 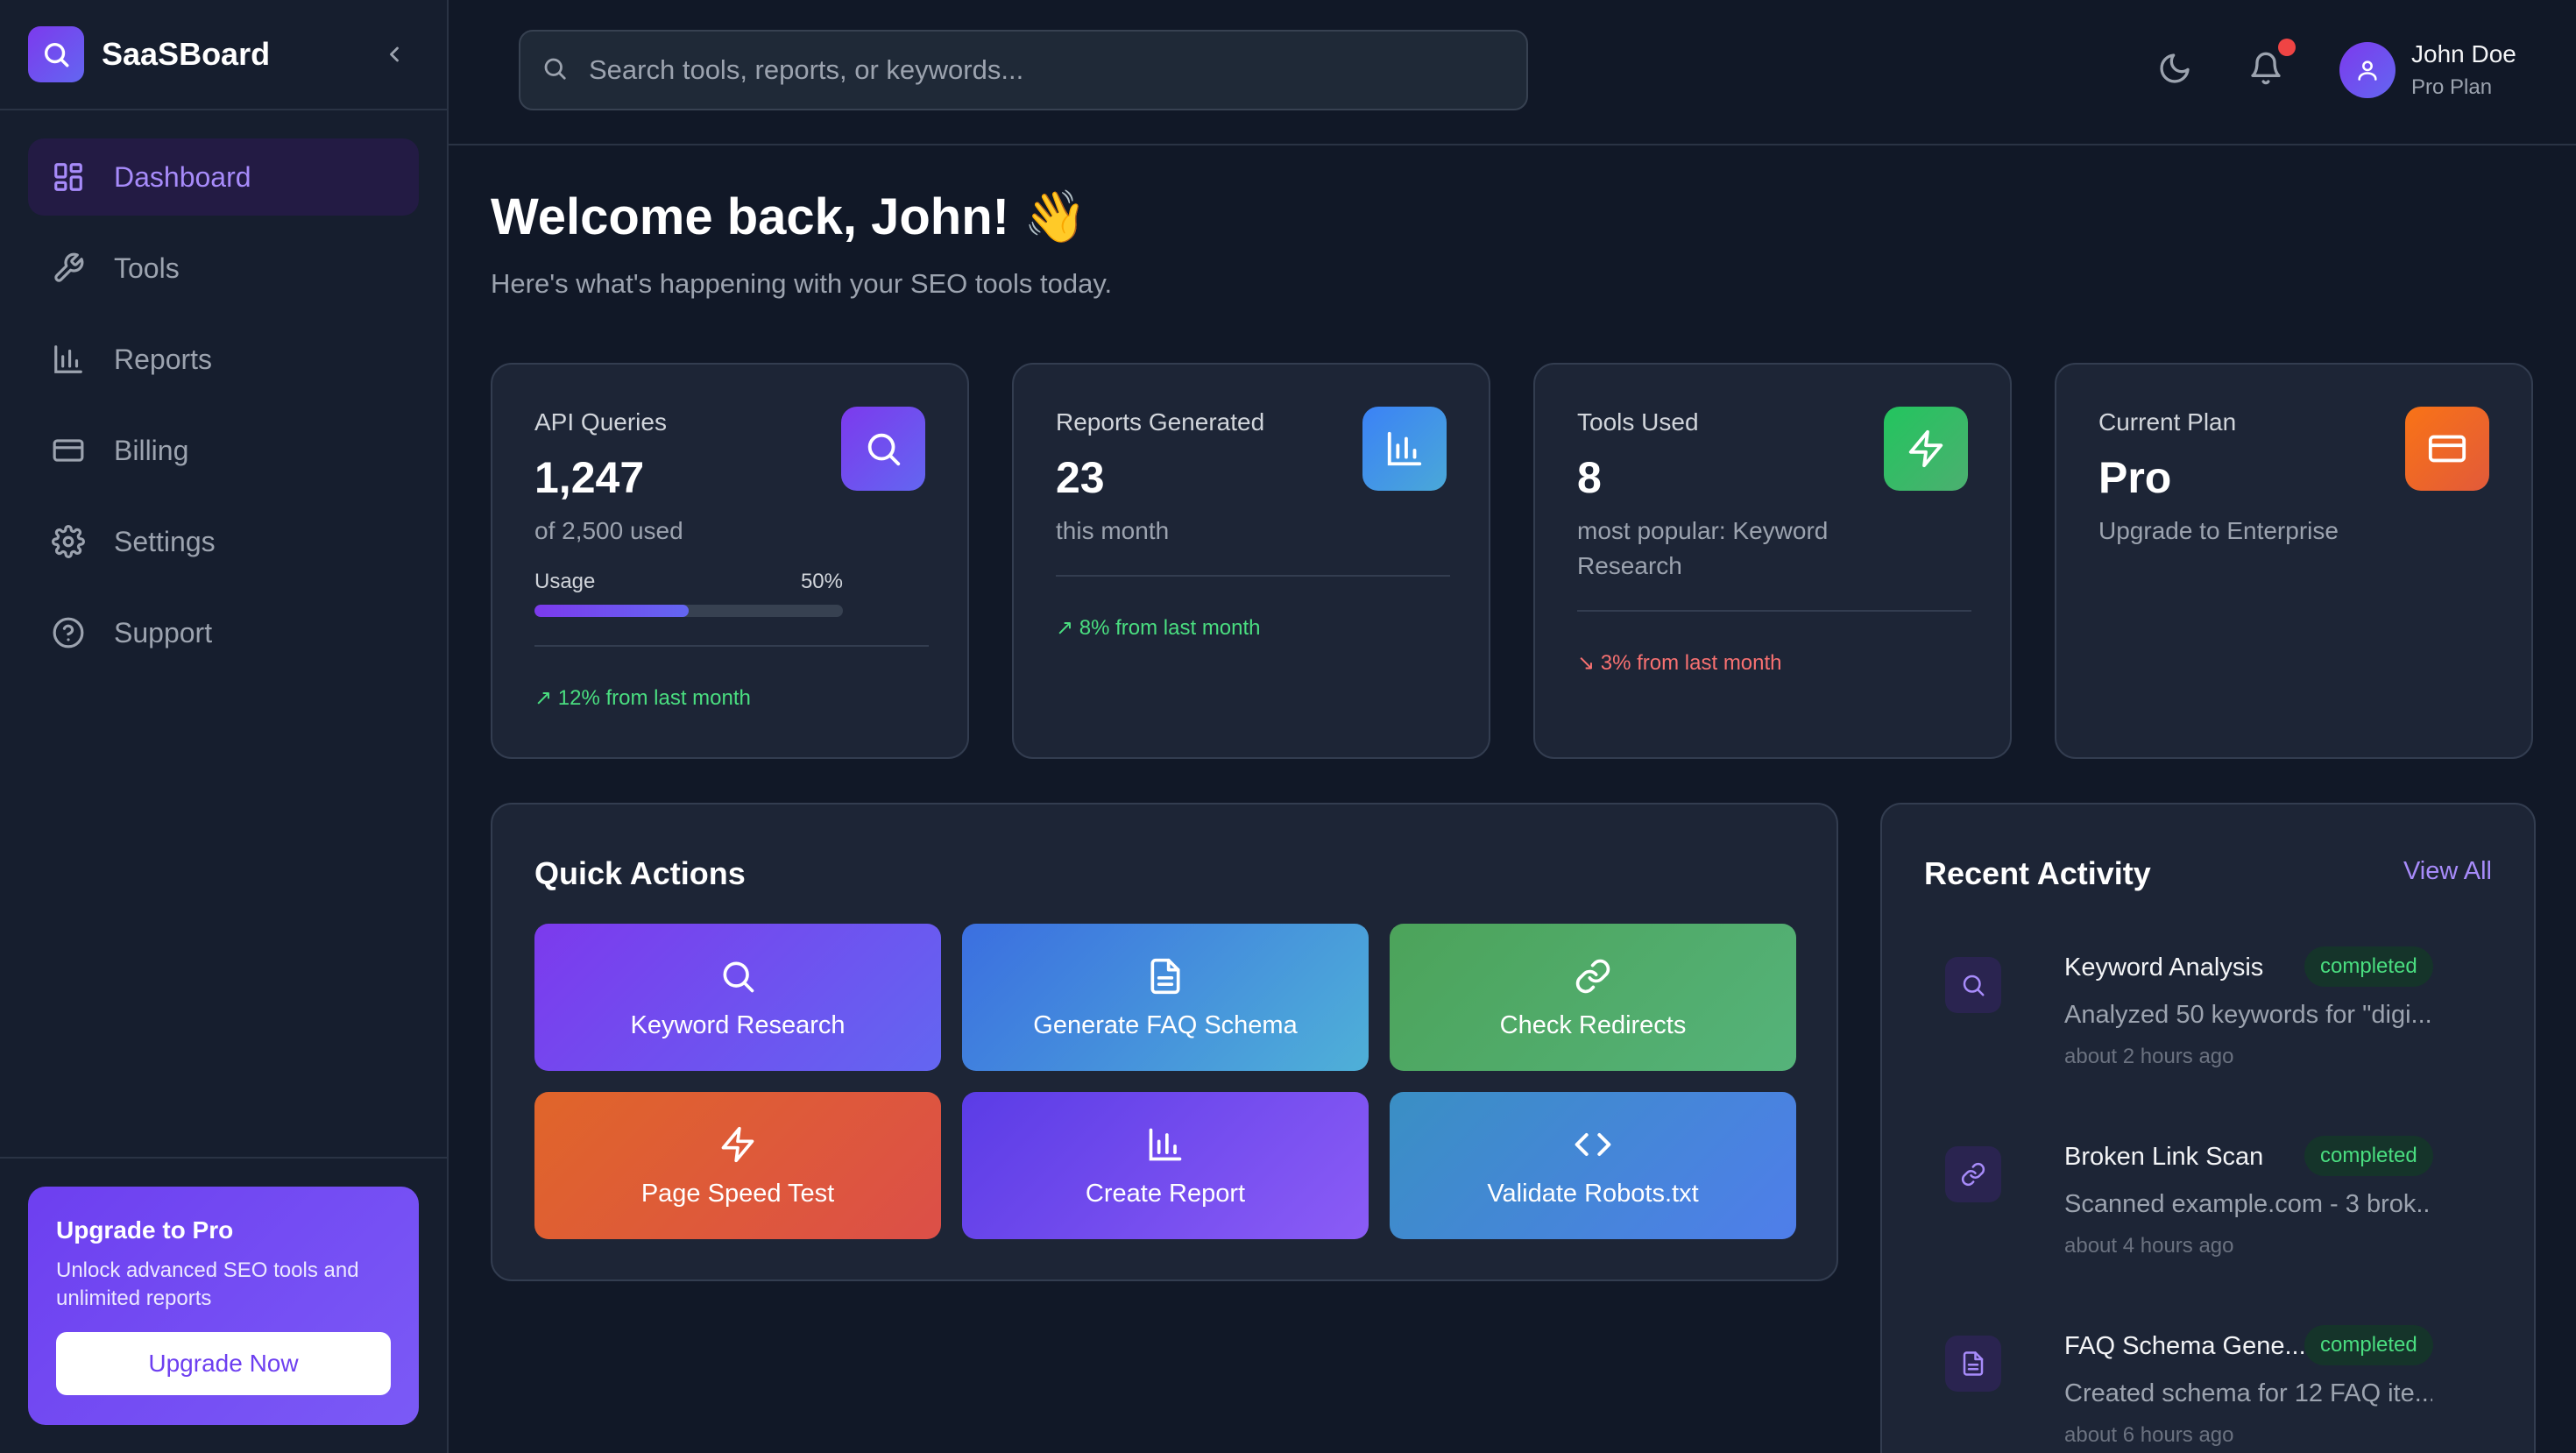 I want to click on stat-subtext: this month, so click(x=1113, y=530).